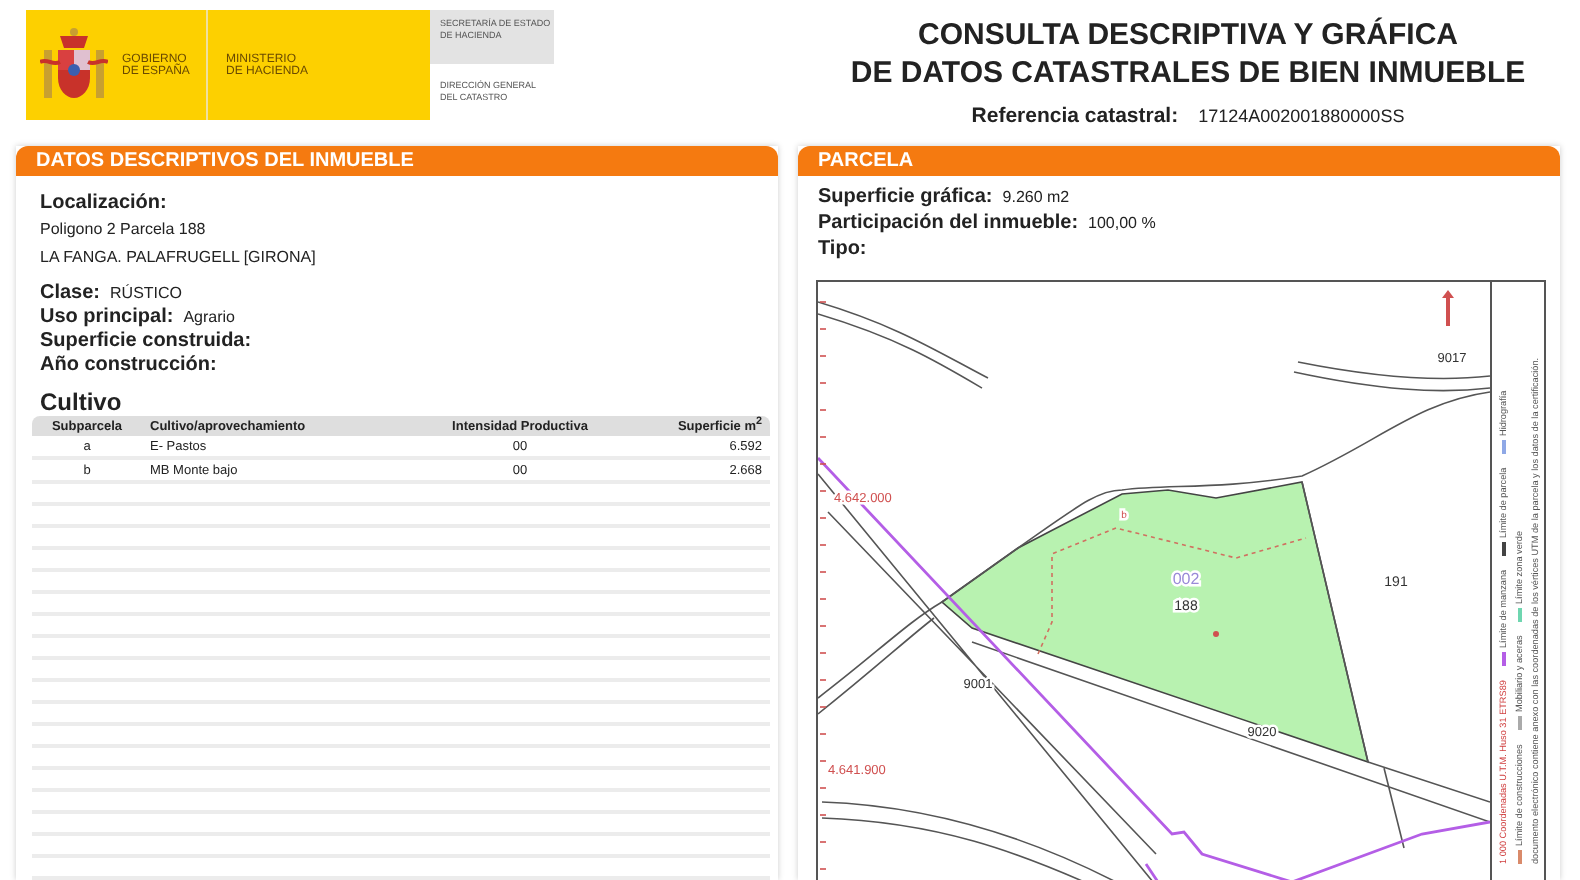 The width and height of the screenshot is (1580, 880). What do you see at coordinates (905, 197) in the screenshot?
I see `field-label: Superficie gráfica:` at bounding box center [905, 197].